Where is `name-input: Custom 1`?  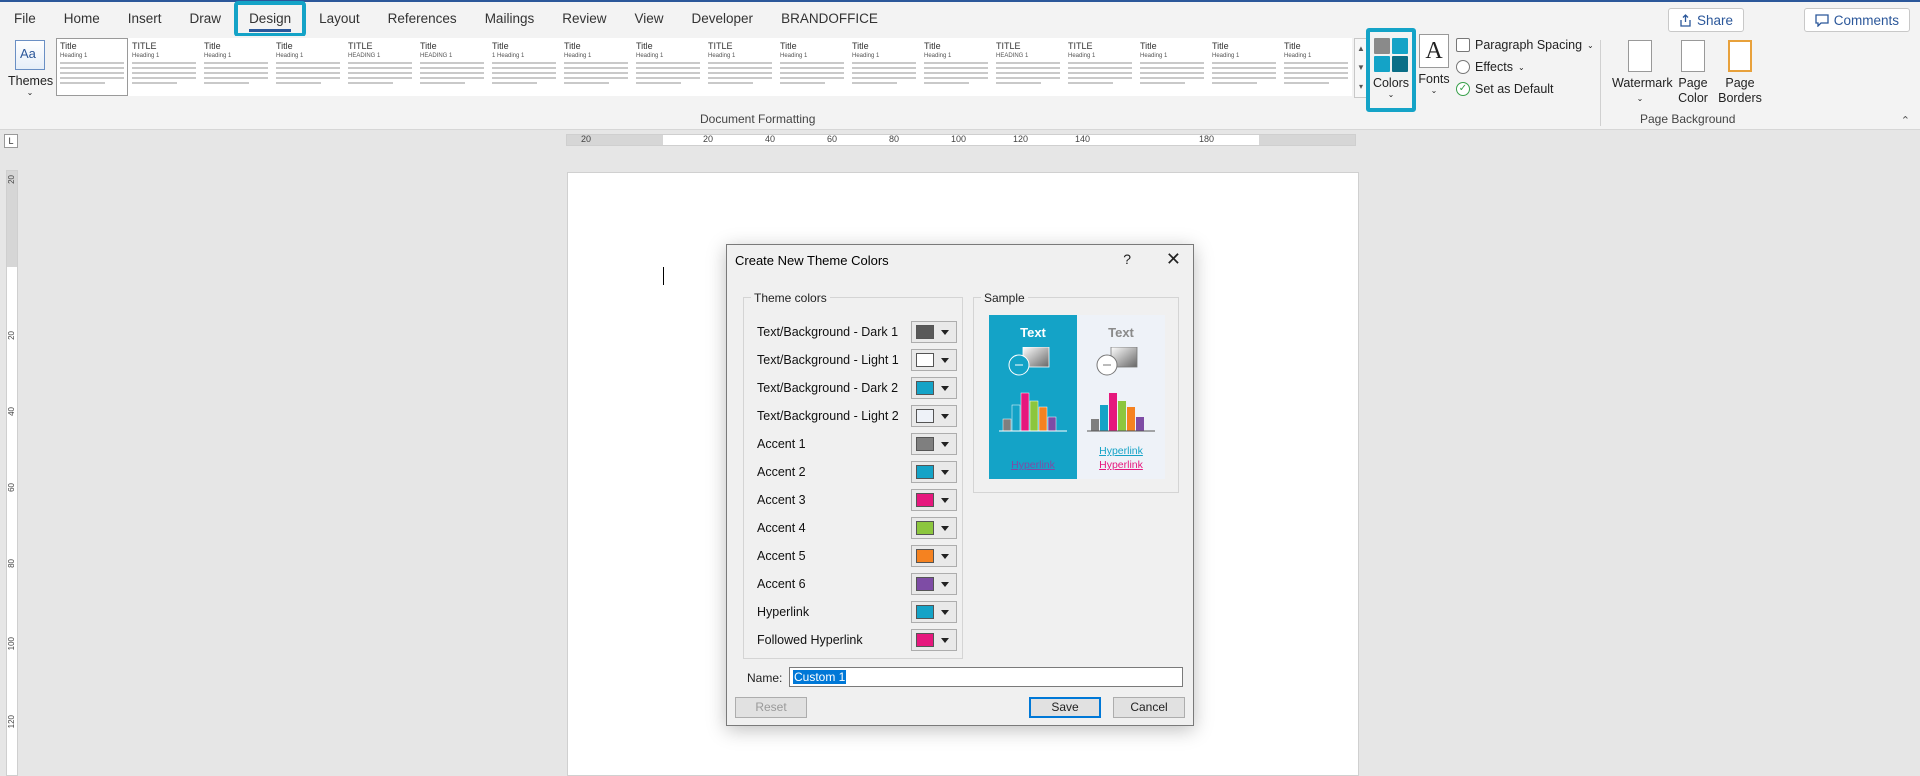
name-input: Custom 1 is located at coordinates (986, 677).